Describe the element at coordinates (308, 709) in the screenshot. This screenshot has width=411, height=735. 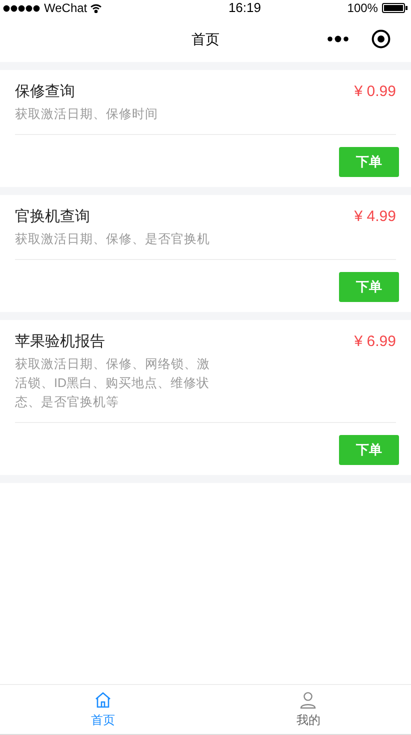
I see `tab-bar-item: 我的` at that location.